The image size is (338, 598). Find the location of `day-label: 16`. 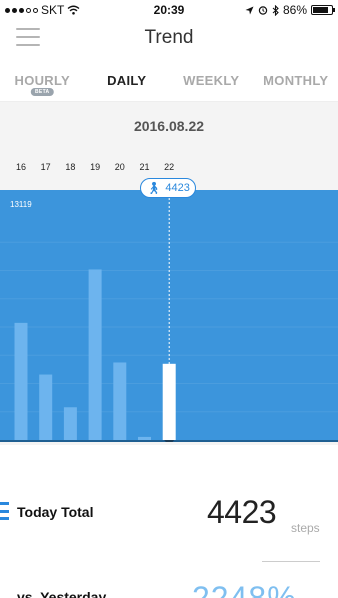

day-label: 16 is located at coordinates (21, 167).